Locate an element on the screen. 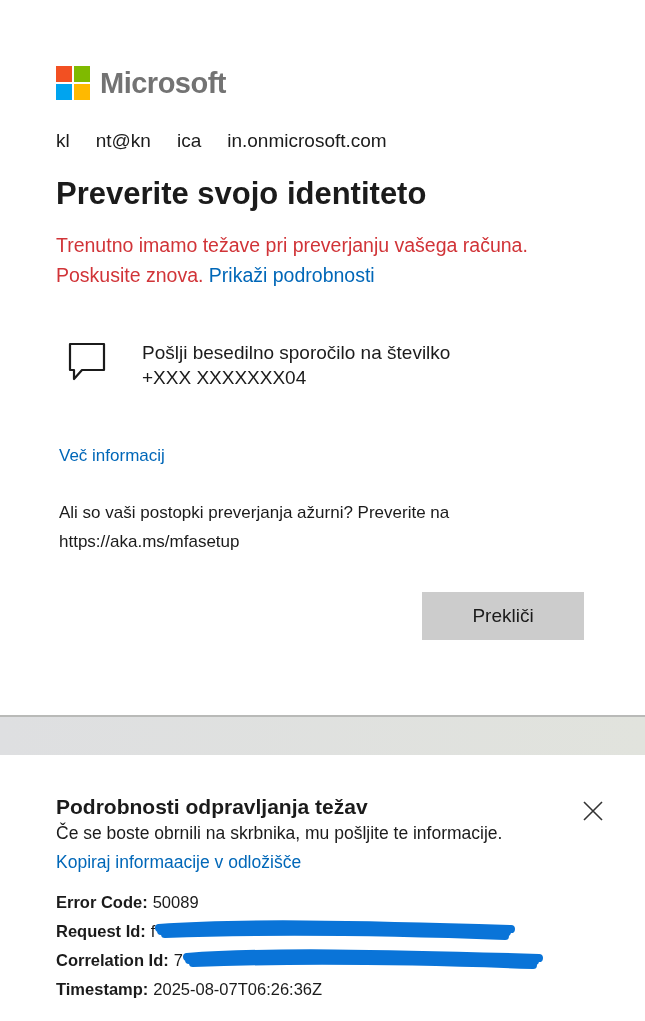  error-message: Trenutno imamo težave pri preverjanju vašega računa. Poskusite znova. Prikaži podrobnosti is located at coordinates (292, 260).